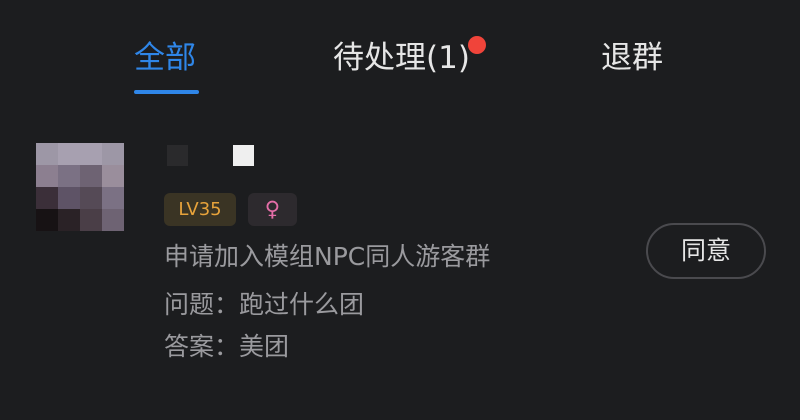  What do you see at coordinates (202, 304) in the screenshot?
I see `question-label: 问题：` at bounding box center [202, 304].